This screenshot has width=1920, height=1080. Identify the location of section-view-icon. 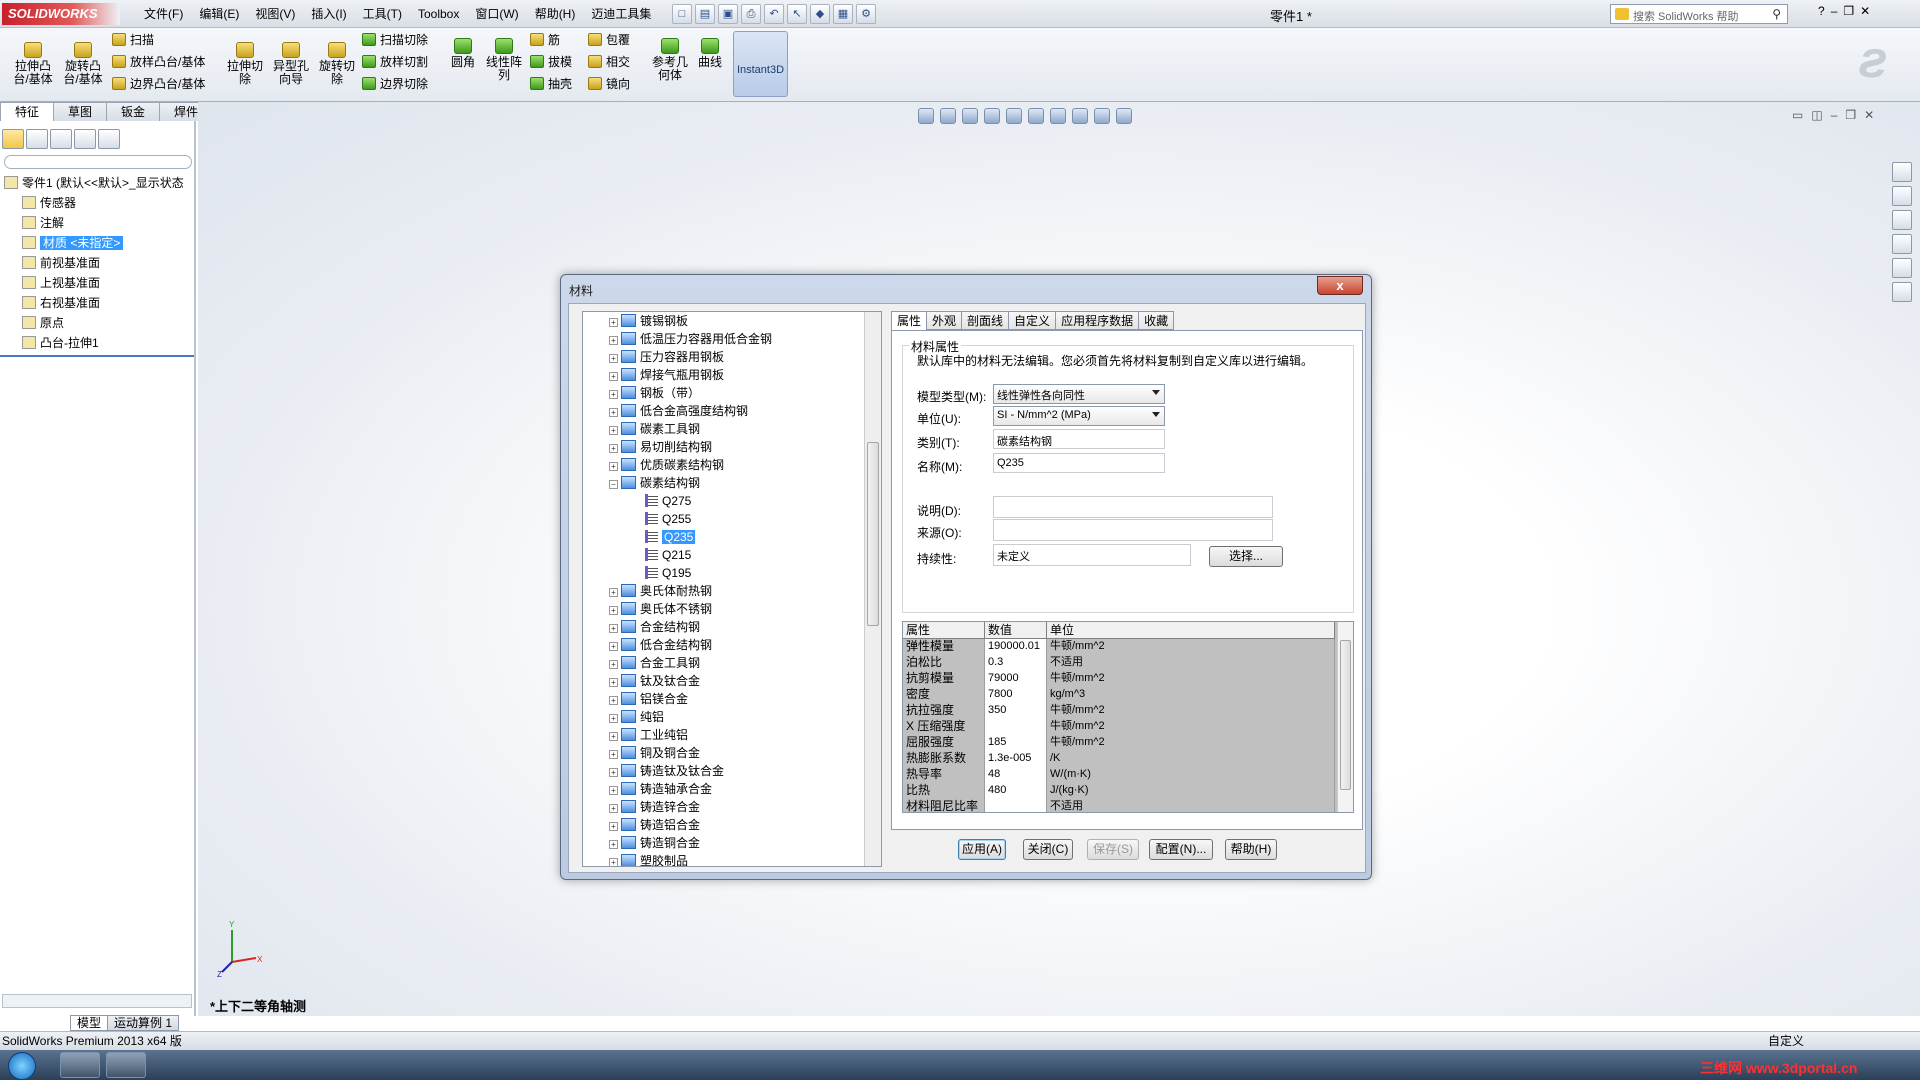
(992, 116).